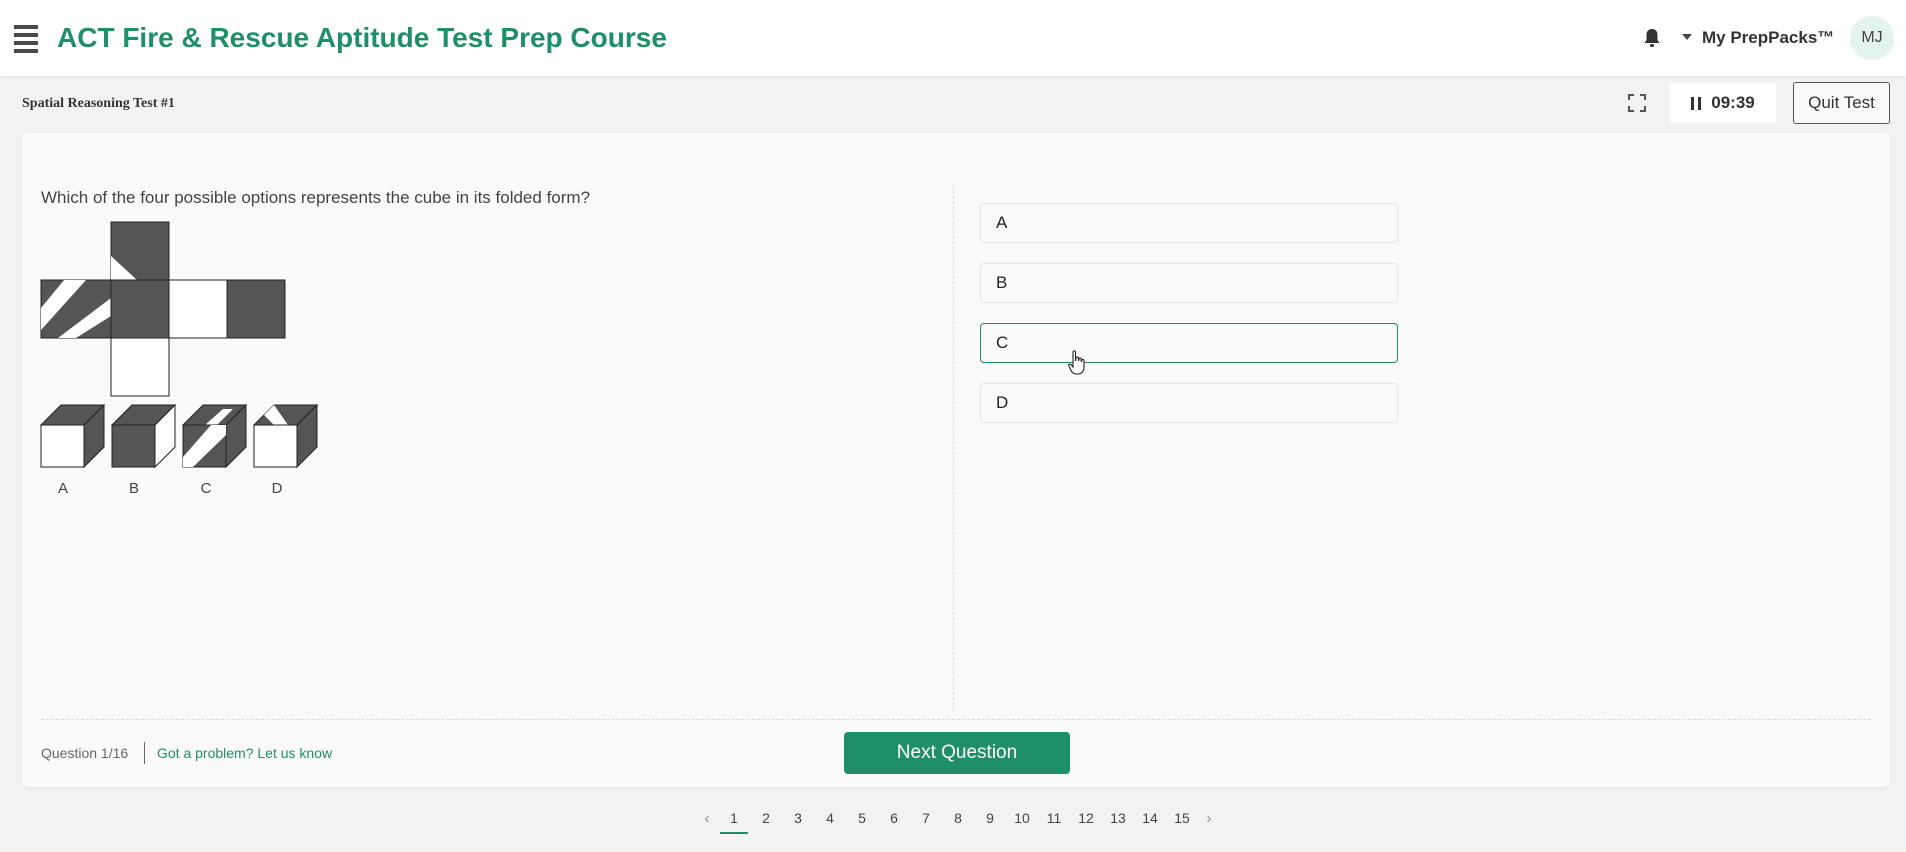 Image resolution: width=1906 pixels, height=852 pixels. Describe the element at coordinates (953, 448) in the screenshot. I see `column-divider` at that location.